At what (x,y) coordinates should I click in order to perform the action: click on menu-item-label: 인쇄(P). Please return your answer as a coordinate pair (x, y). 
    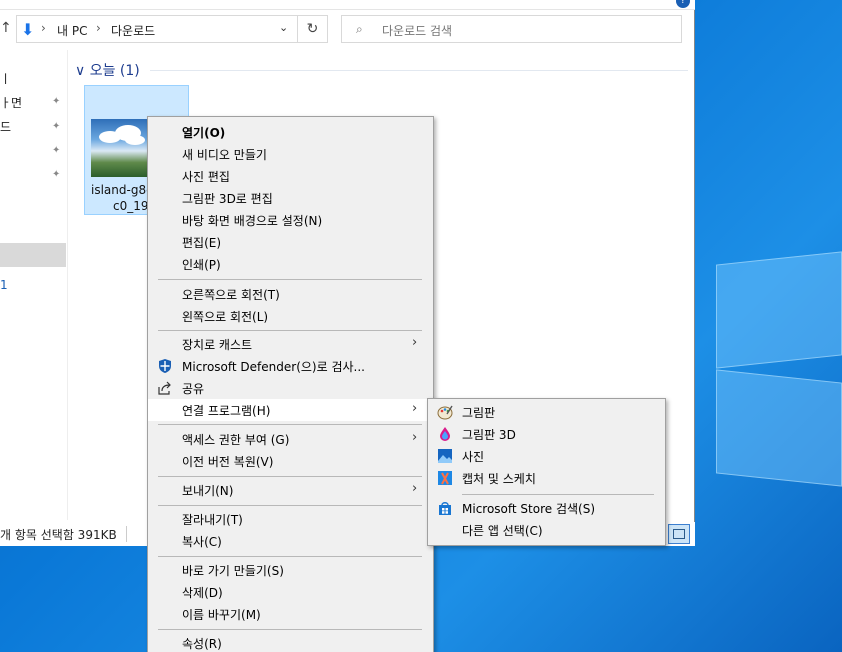
    Looking at the image, I should click on (201, 265).